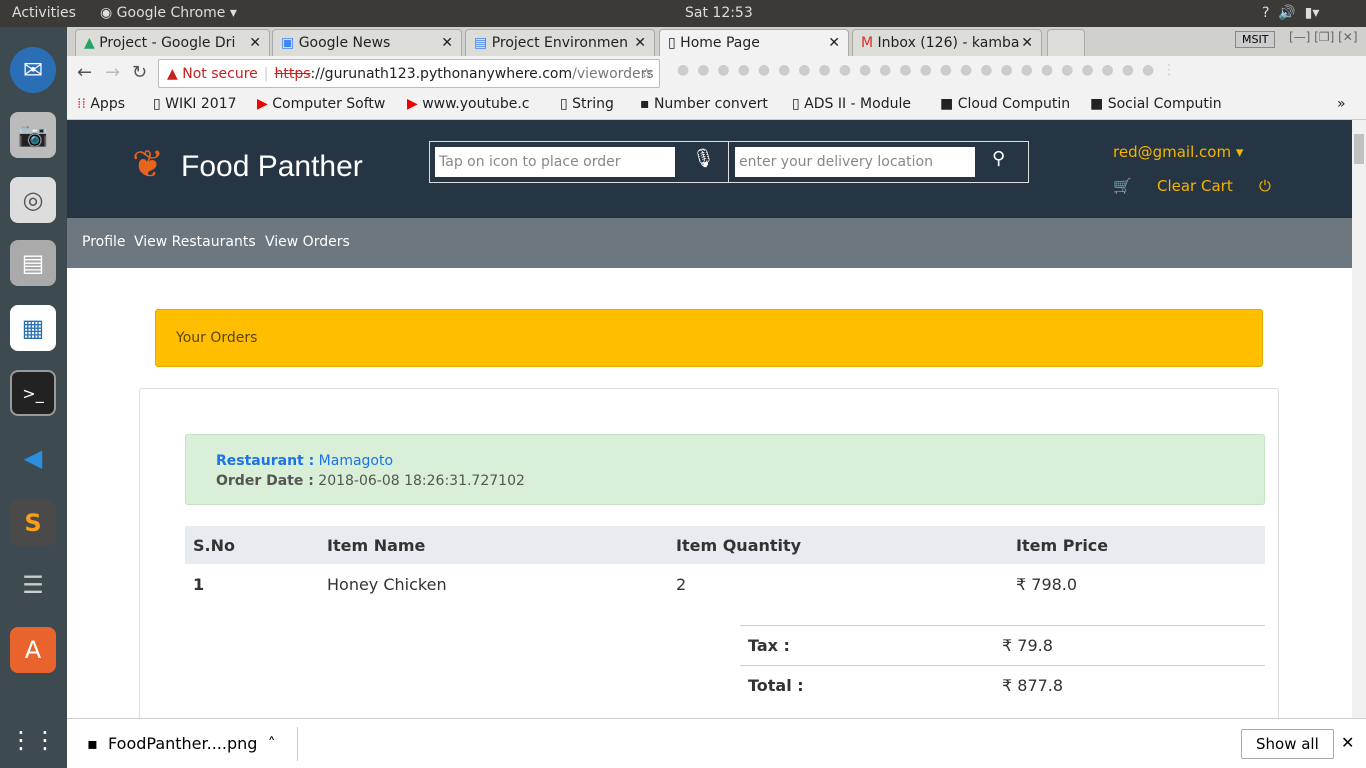 Image resolution: width=1366 pixels, height=768 pixels. Describe the element at coordinates (720, 43) in the screenshot. I see `tab-label: Home Page` at that location.